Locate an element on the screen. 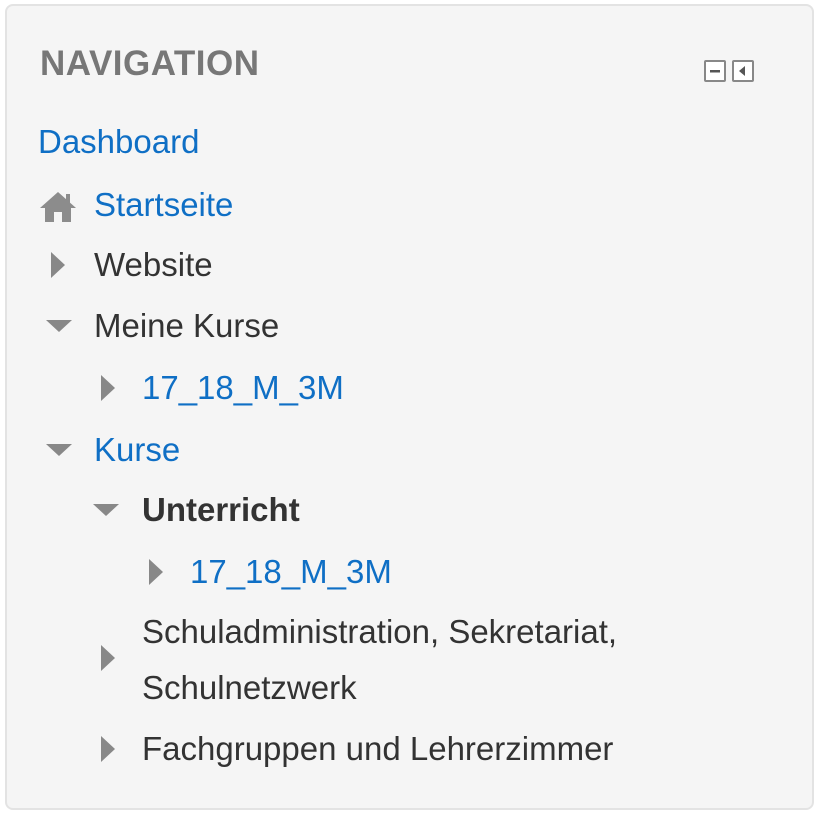 The height and width of the screenshot is (817, 820). nav-label-unterricht: Unterricht is located at coordinates (221, 509).